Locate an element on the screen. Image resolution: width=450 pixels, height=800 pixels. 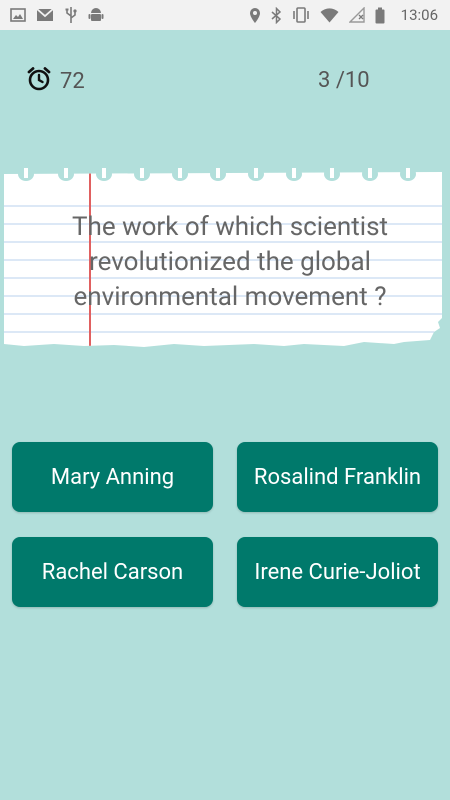
battery-icon is located at coordinates (380, 15).